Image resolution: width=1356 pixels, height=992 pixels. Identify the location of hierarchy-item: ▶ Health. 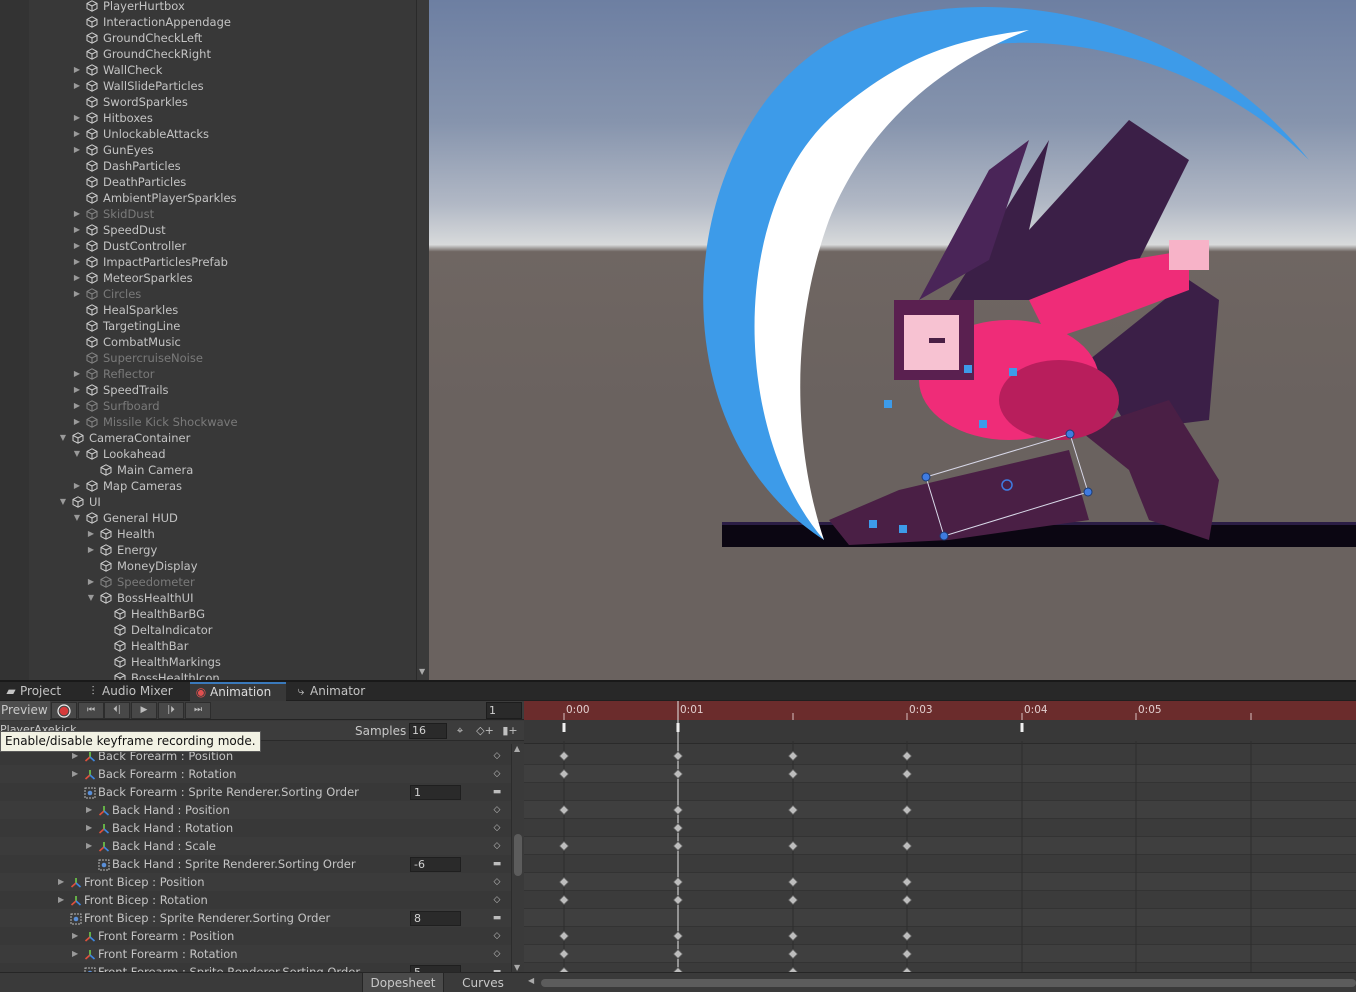
(208, 534).